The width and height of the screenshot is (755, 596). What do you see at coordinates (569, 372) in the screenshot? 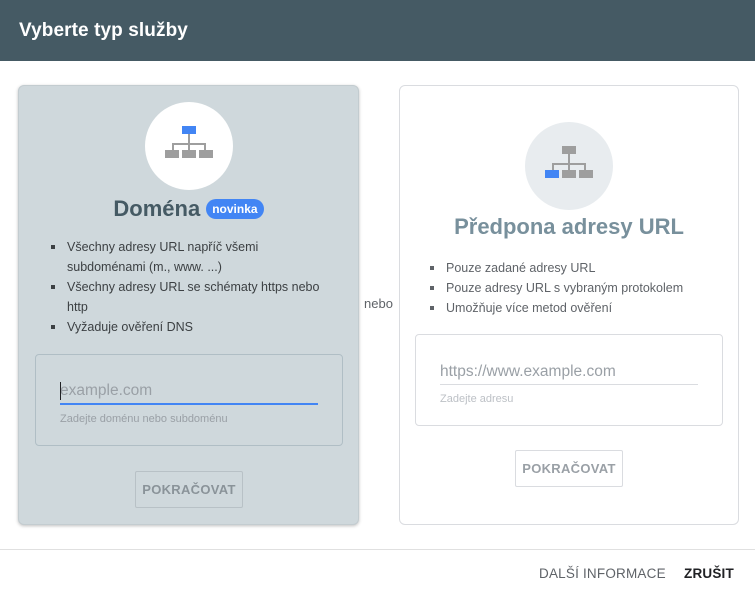
I see `url-prefix-input` at bounding box center [569, 372].